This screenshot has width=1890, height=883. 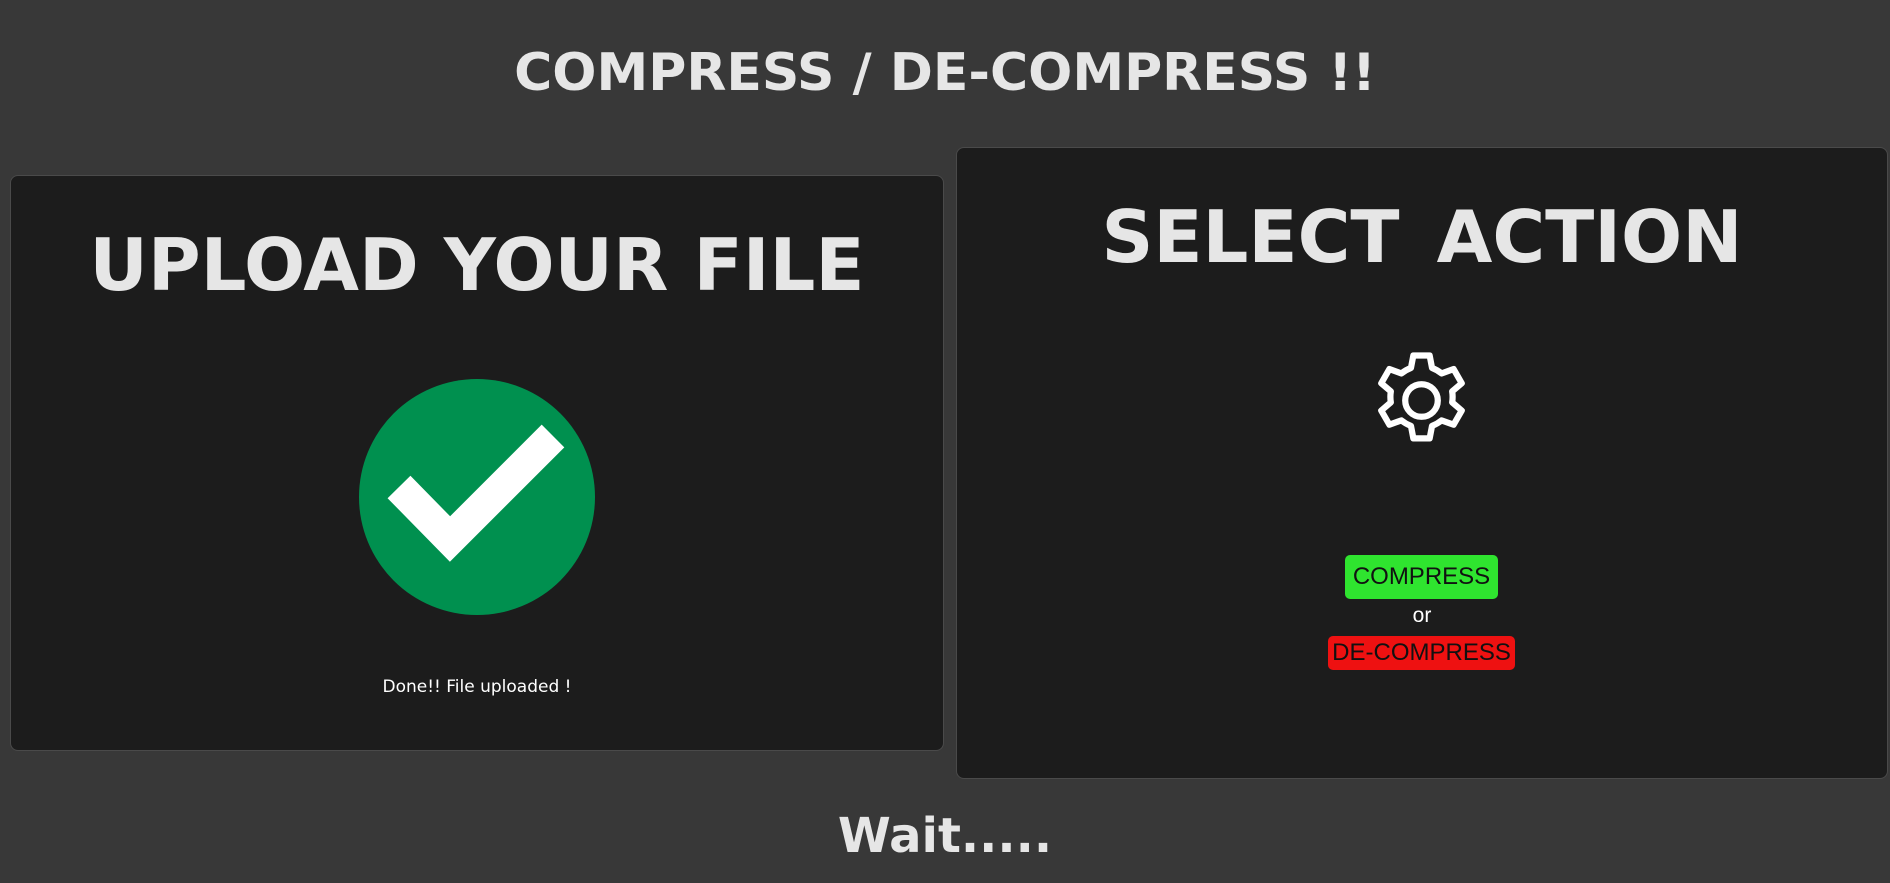 I want to click on upload-heading: UPLOAD YOUR FILE, so click(x=477, y=265).